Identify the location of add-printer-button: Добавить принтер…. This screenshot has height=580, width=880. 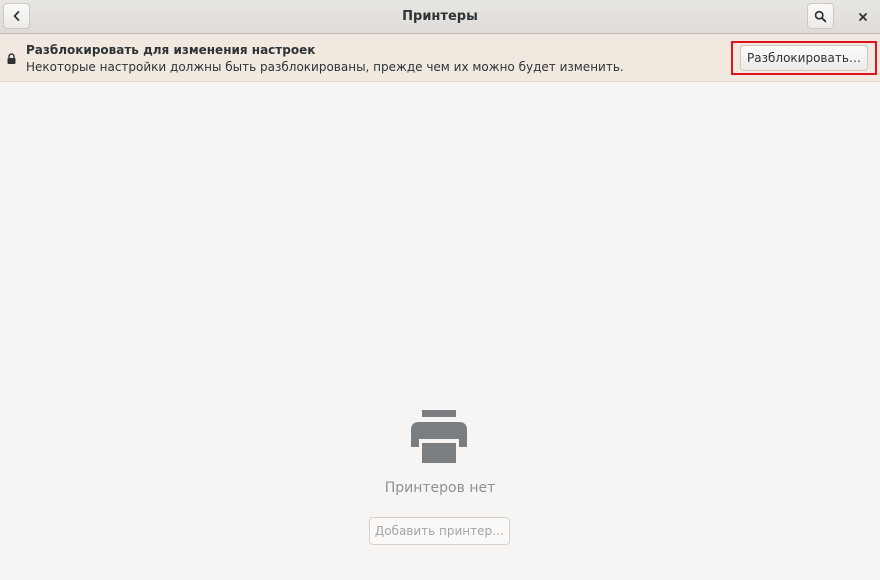
(439, 531).